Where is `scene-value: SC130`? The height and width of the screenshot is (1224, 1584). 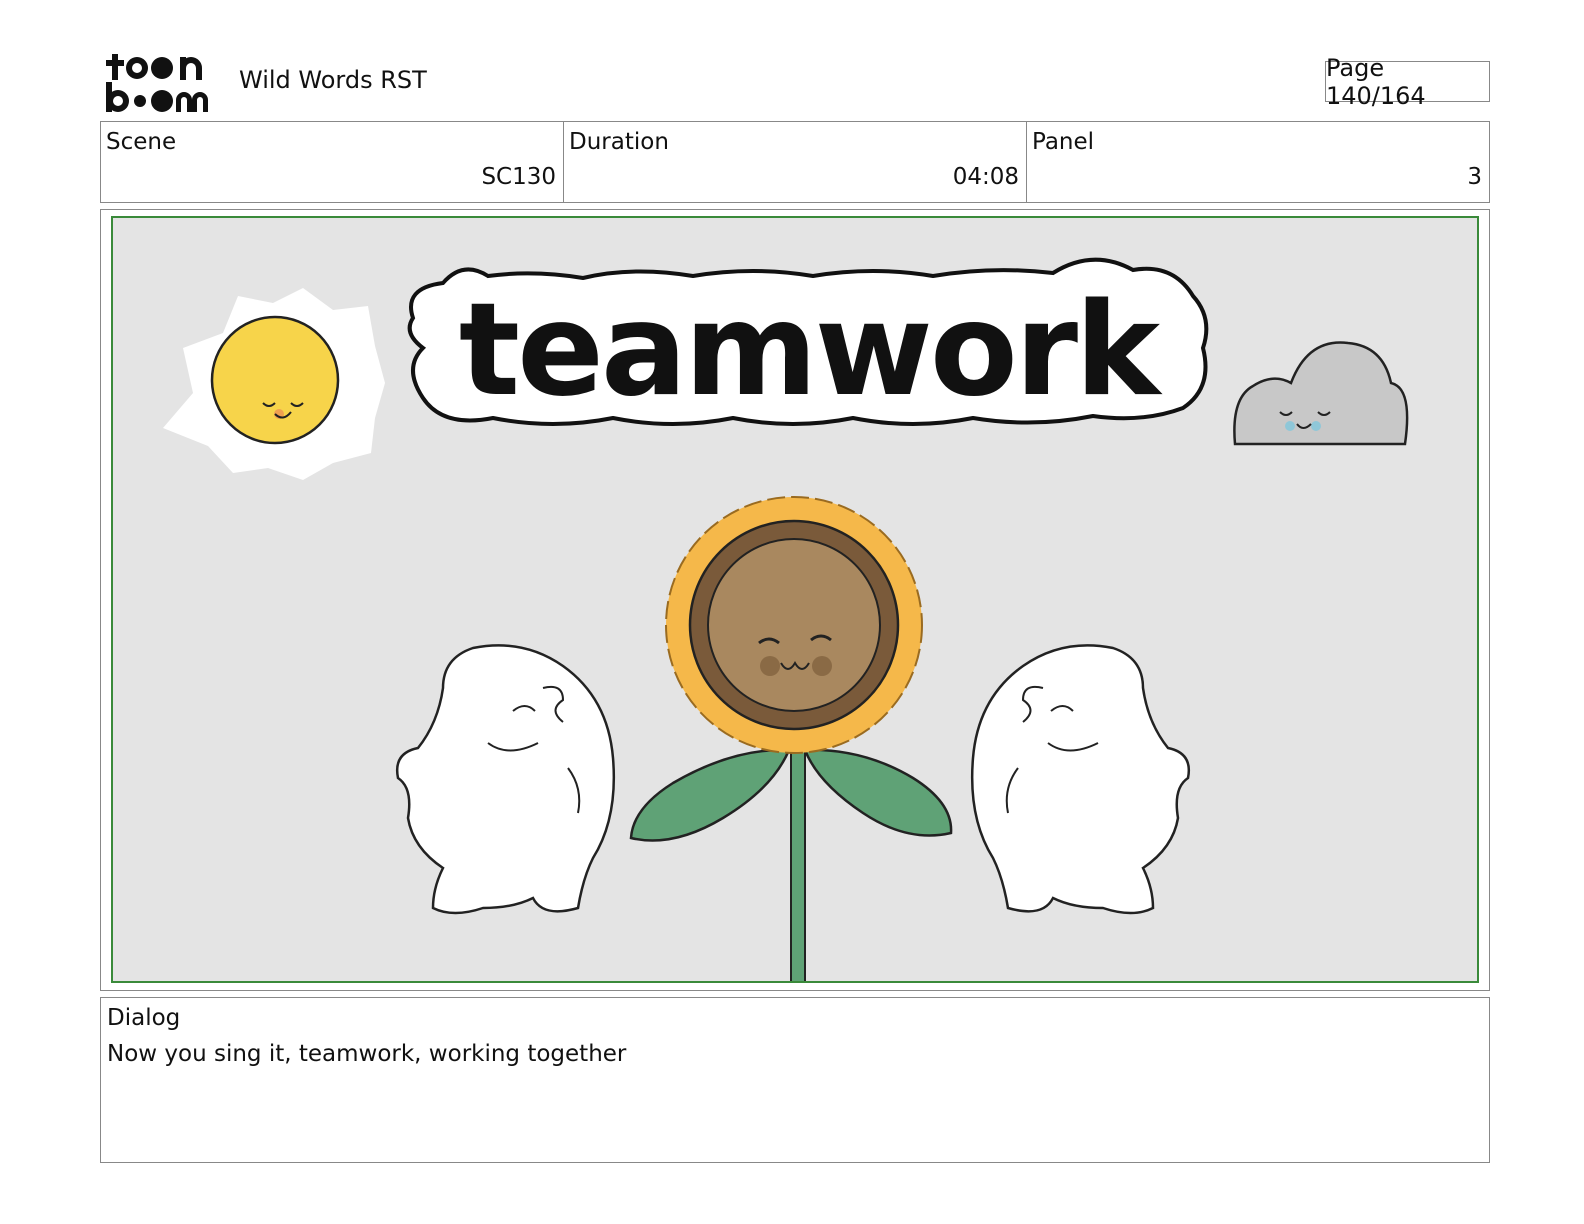 scene-value: SC130 is located at coordinates (518, 177).